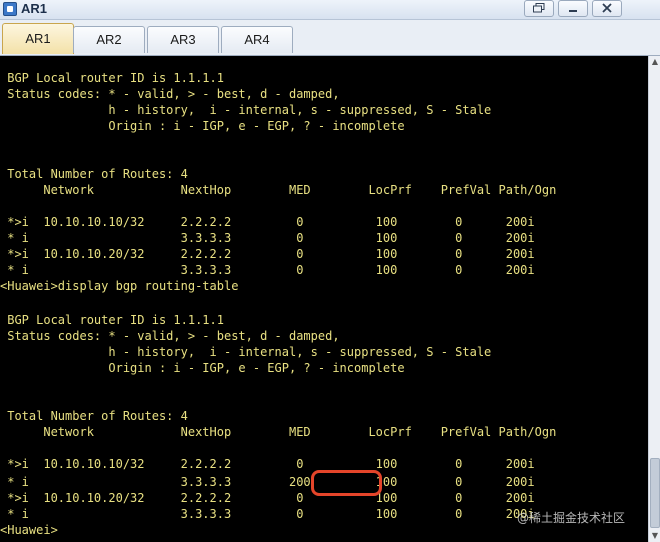  I want to click on app-icon, so click(10, 9).